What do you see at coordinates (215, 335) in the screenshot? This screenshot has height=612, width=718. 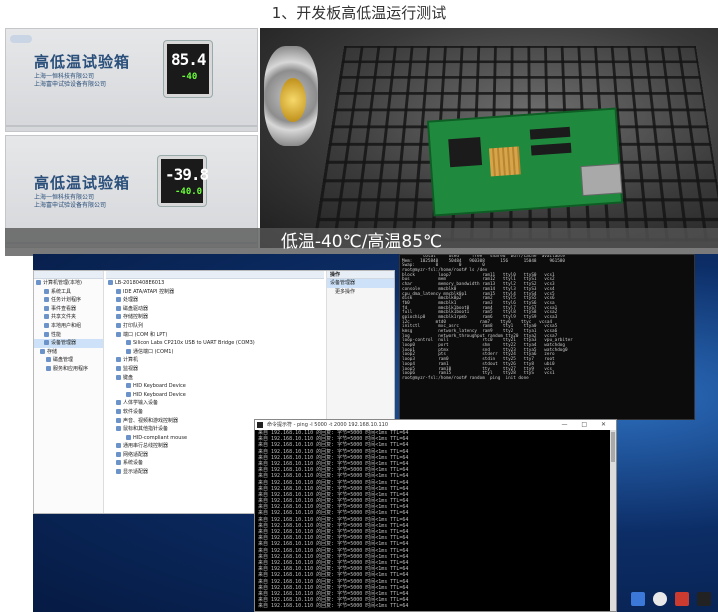 I see `device-tree-item: 端口 (COM 和 LPT)` at bounding box center [215, 335].